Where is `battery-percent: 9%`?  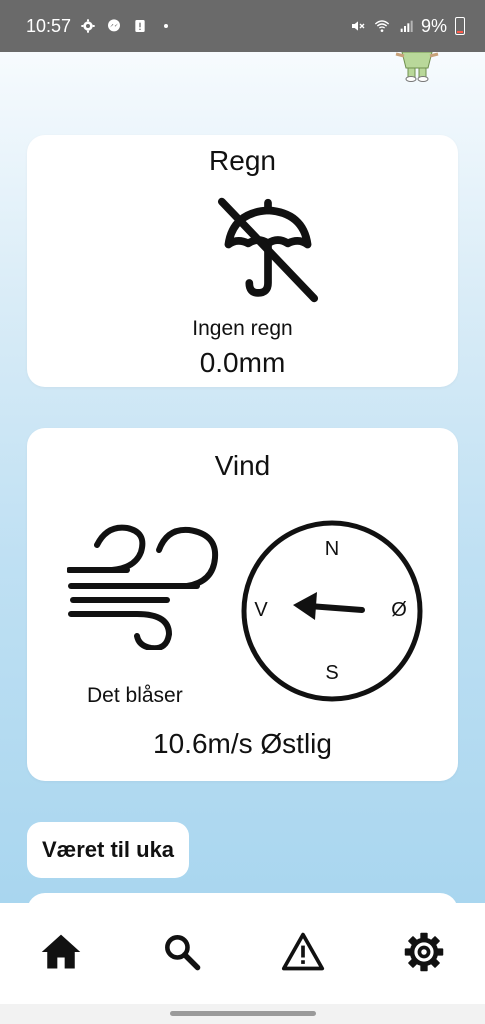 battery-percent: 9% is located at coordinates (433, 25).